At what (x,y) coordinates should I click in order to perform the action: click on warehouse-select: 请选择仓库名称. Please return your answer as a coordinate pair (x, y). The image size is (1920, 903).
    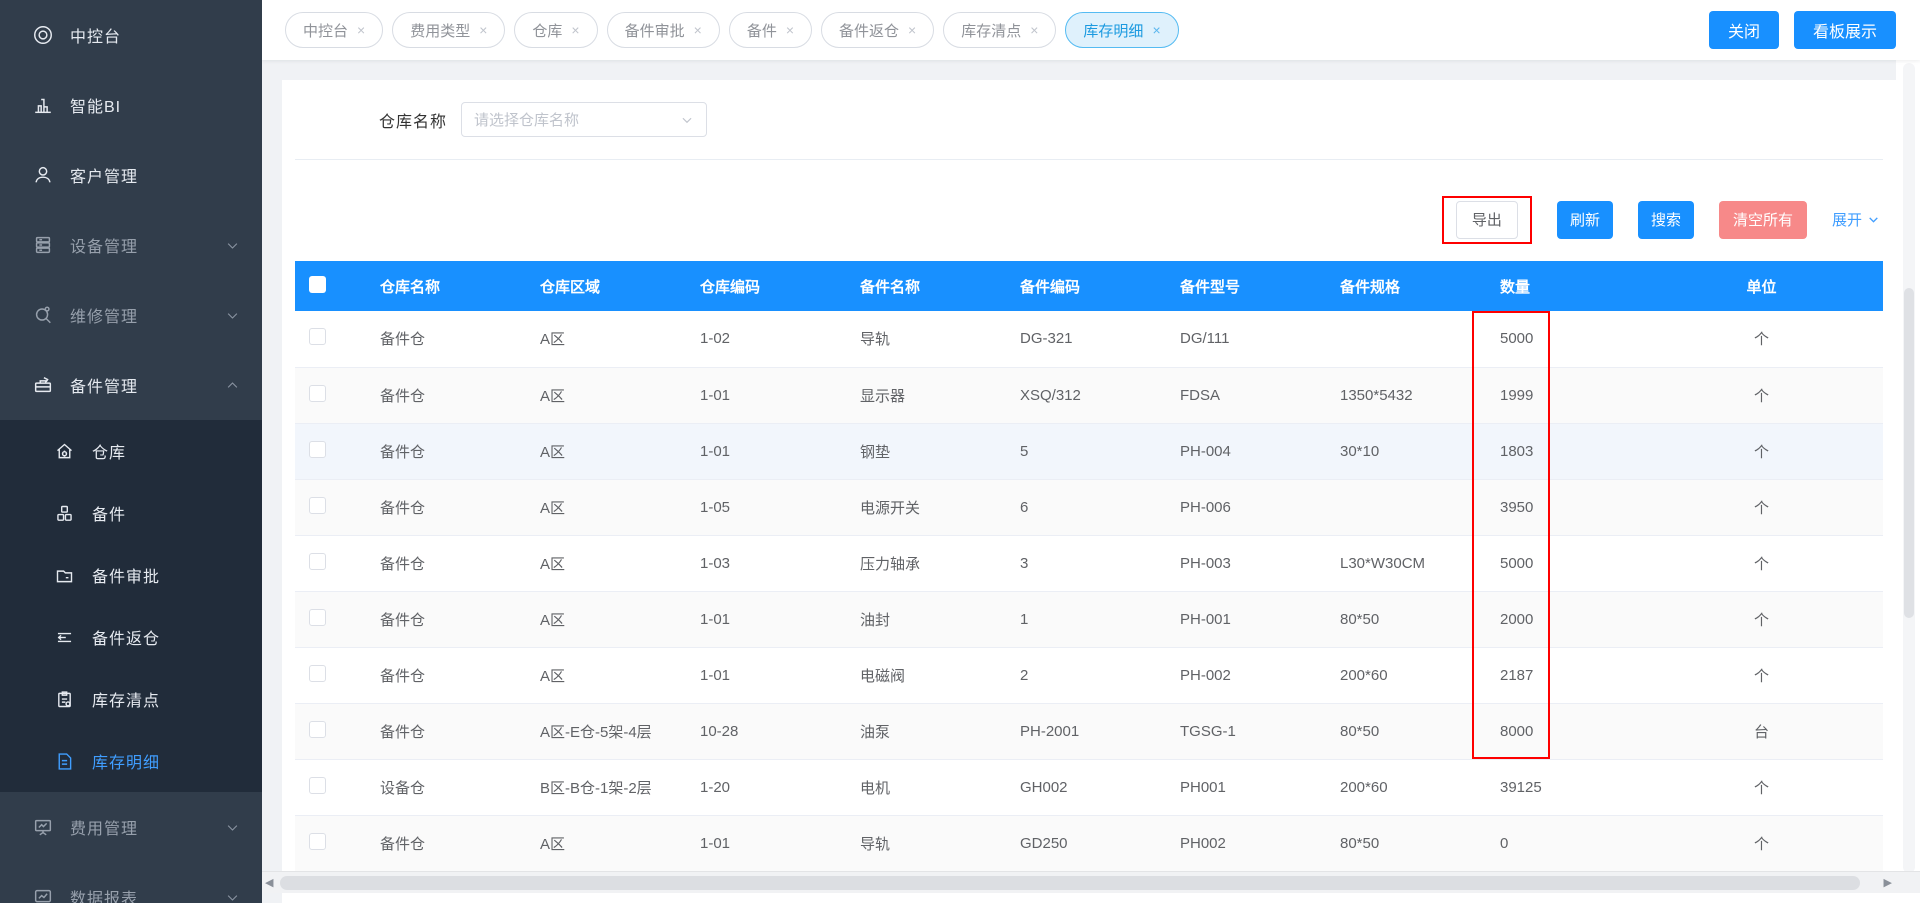
    Looking at the image, I should click on (584, 119).